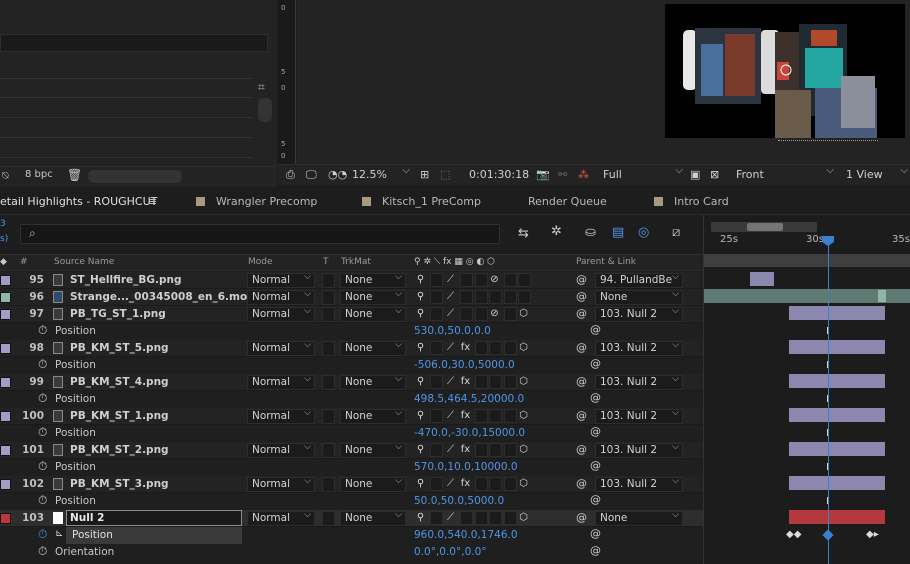  I want to click on source-name-column: Source Name, so click(84, 262).